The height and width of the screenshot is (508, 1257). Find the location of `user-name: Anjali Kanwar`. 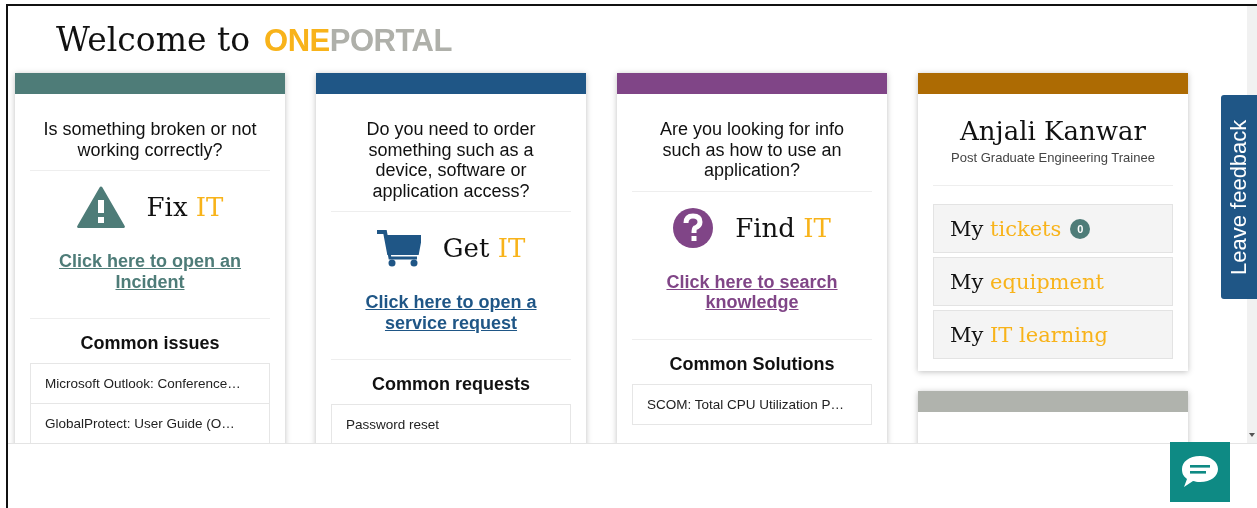

user-name: Anjali Kanwar is located at coordinates (1053, 131).